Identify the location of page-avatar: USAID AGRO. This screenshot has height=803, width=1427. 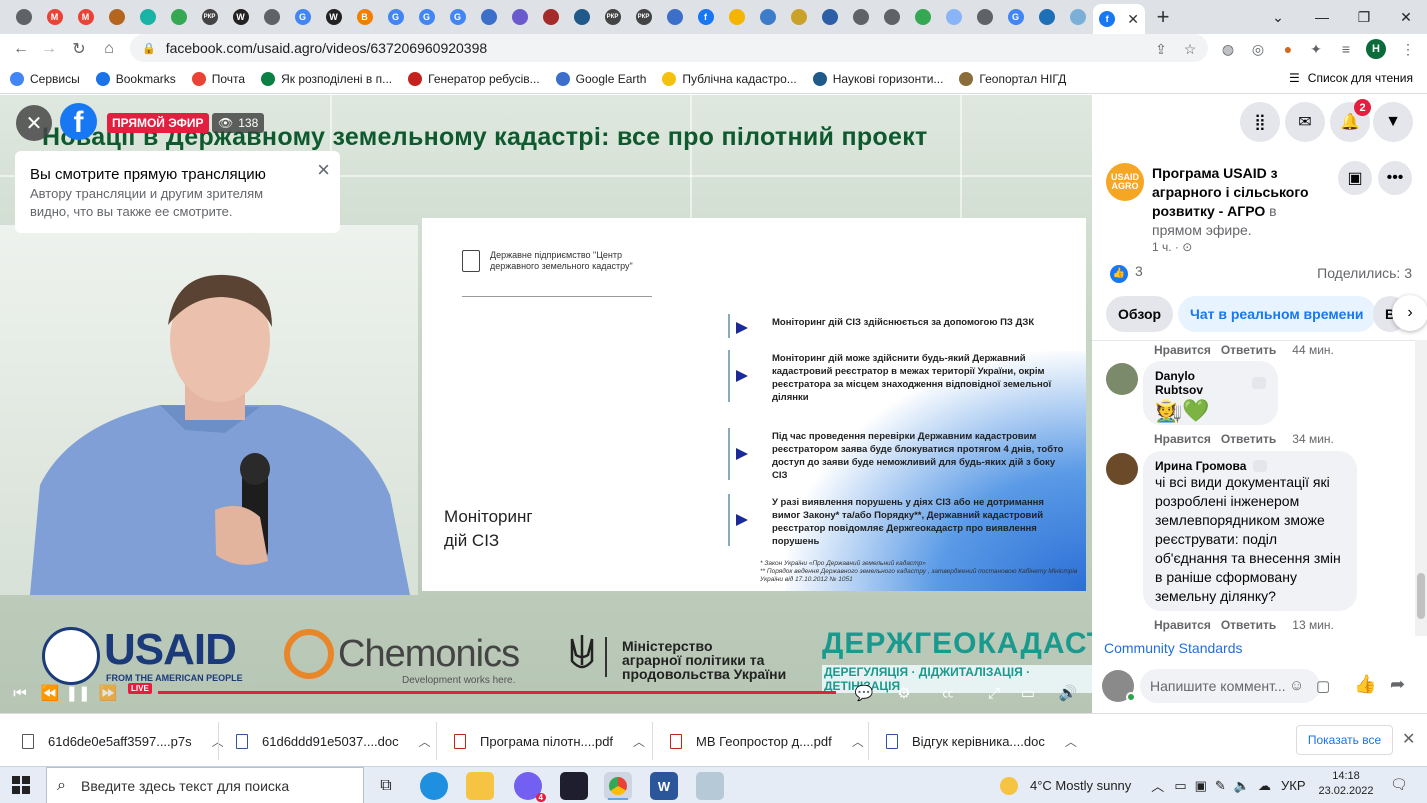
(1125, 182).